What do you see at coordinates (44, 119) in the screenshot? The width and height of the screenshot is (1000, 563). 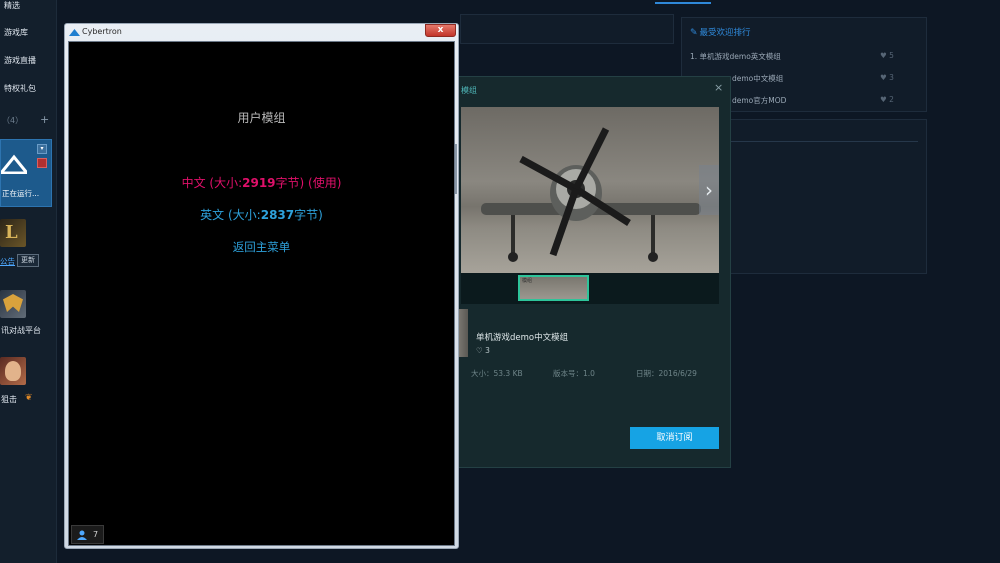 I see `add-game-button: +` at bounding box center [44, 119].